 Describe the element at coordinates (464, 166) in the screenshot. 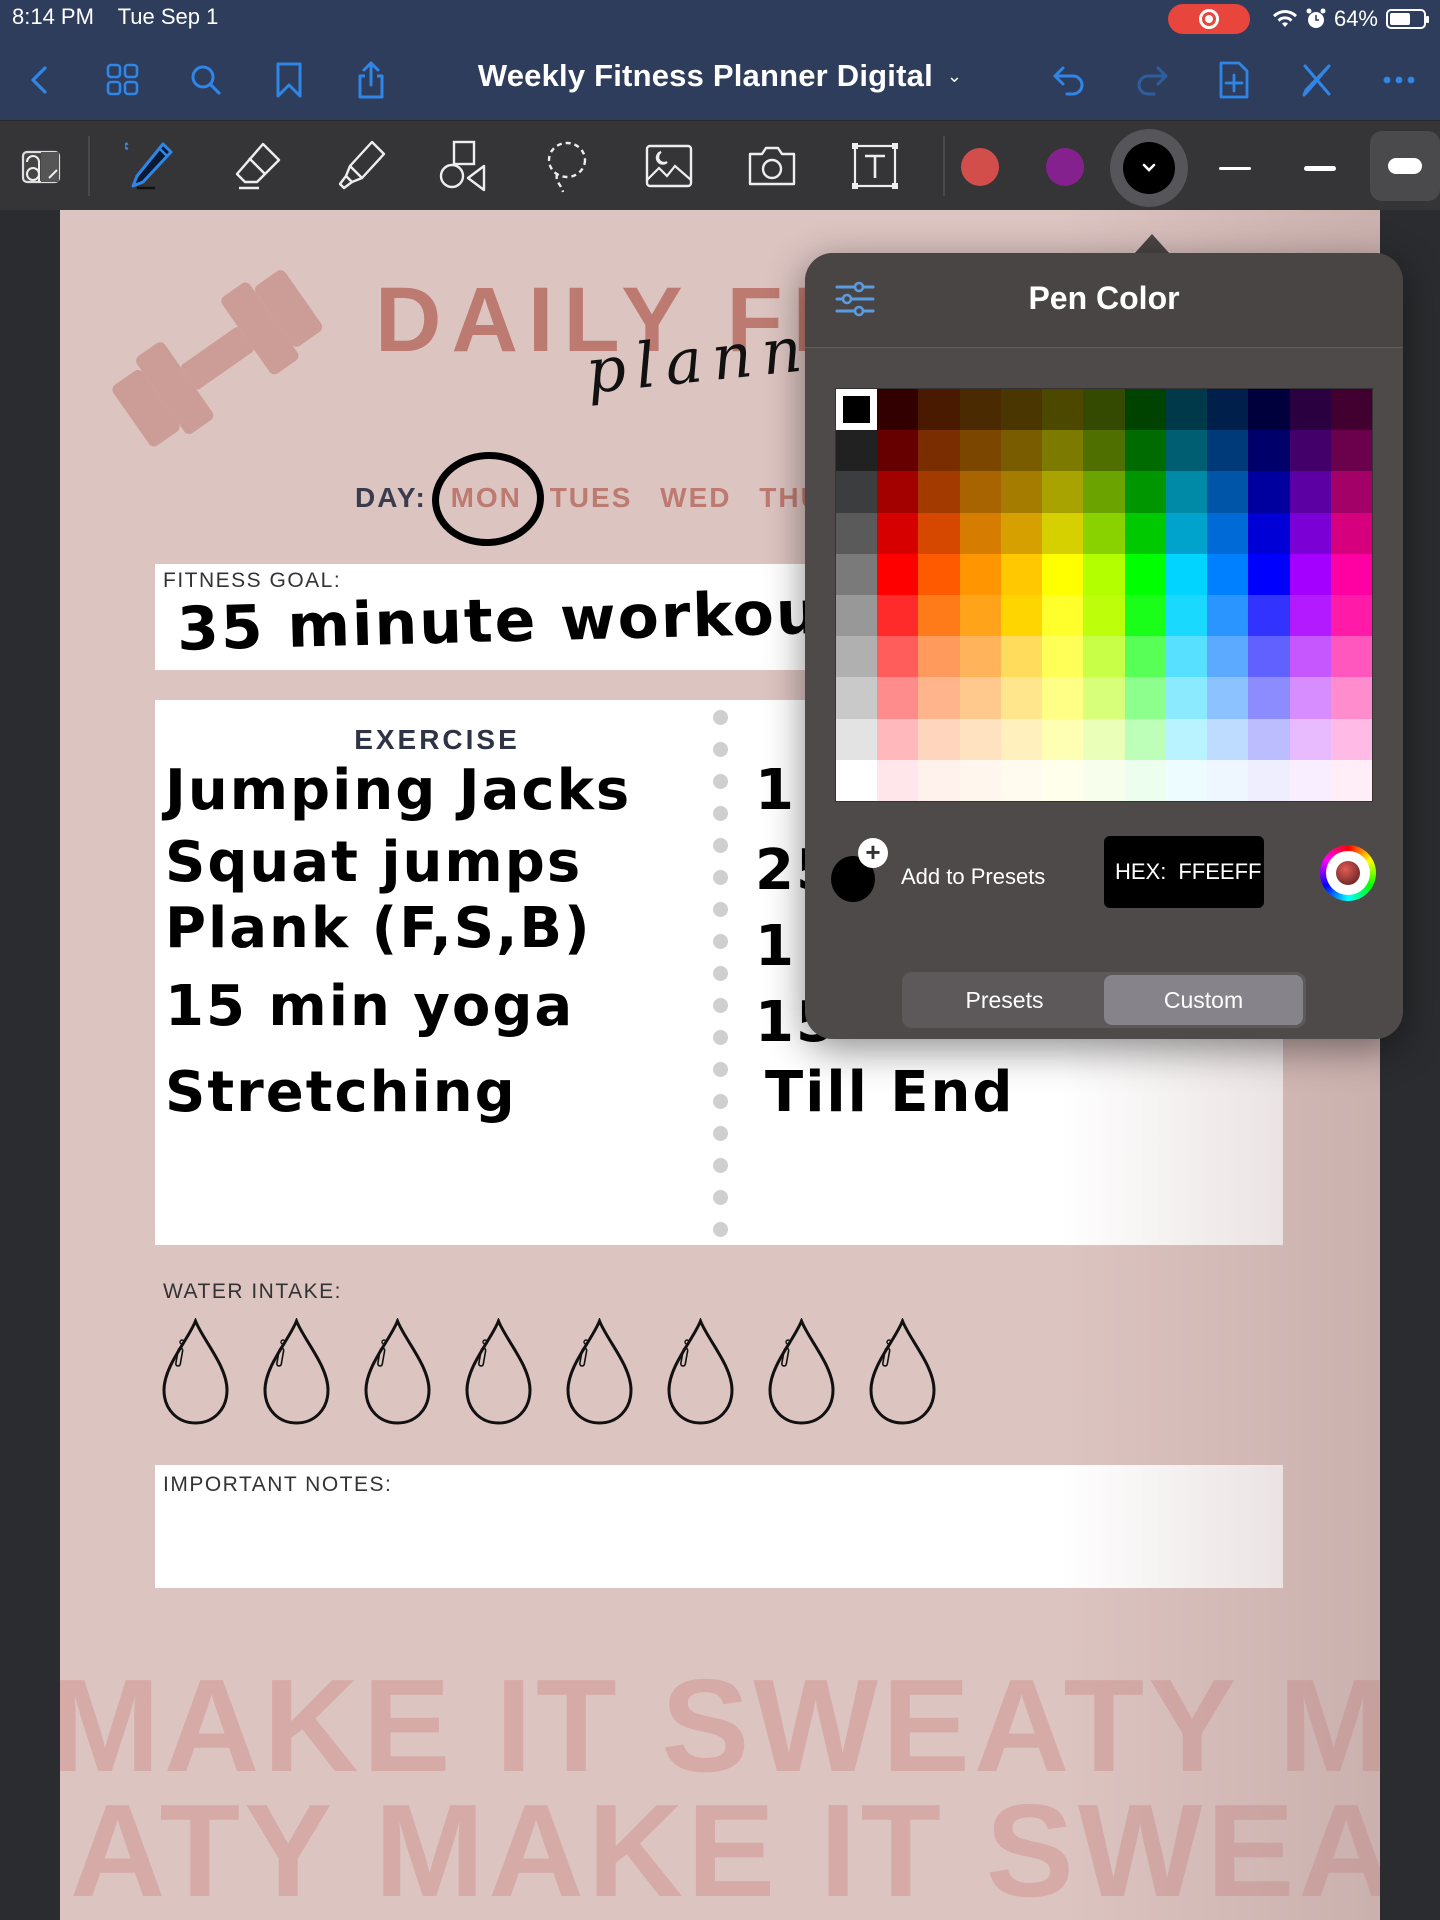

I see `shapes-tool` at that location.